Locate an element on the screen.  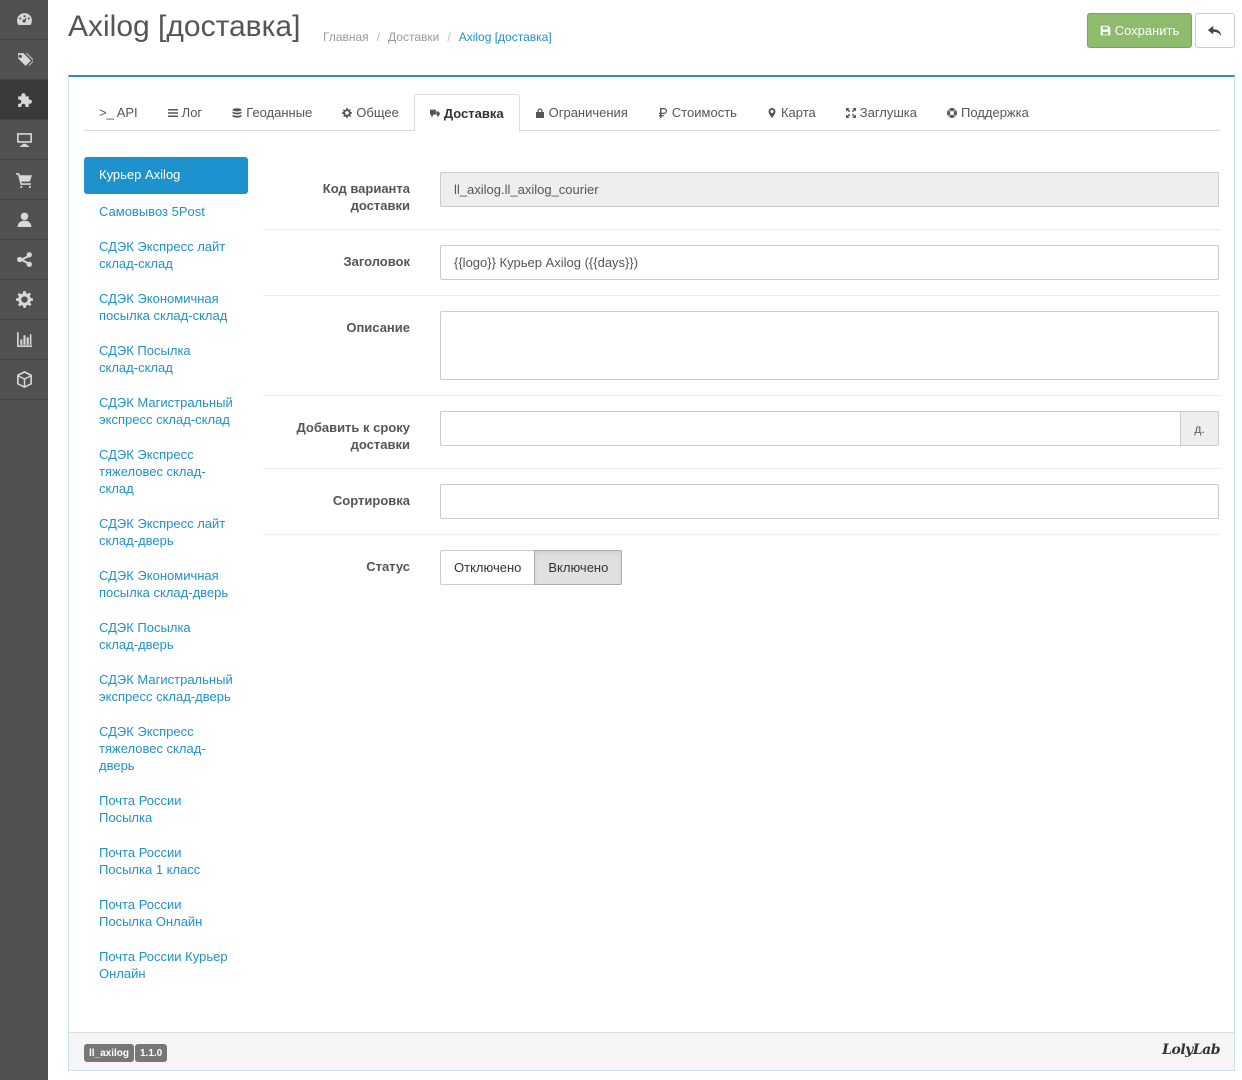
method-item: СДЭК Экономичная посылка склад-дверь is located at coordinates (166, 584).